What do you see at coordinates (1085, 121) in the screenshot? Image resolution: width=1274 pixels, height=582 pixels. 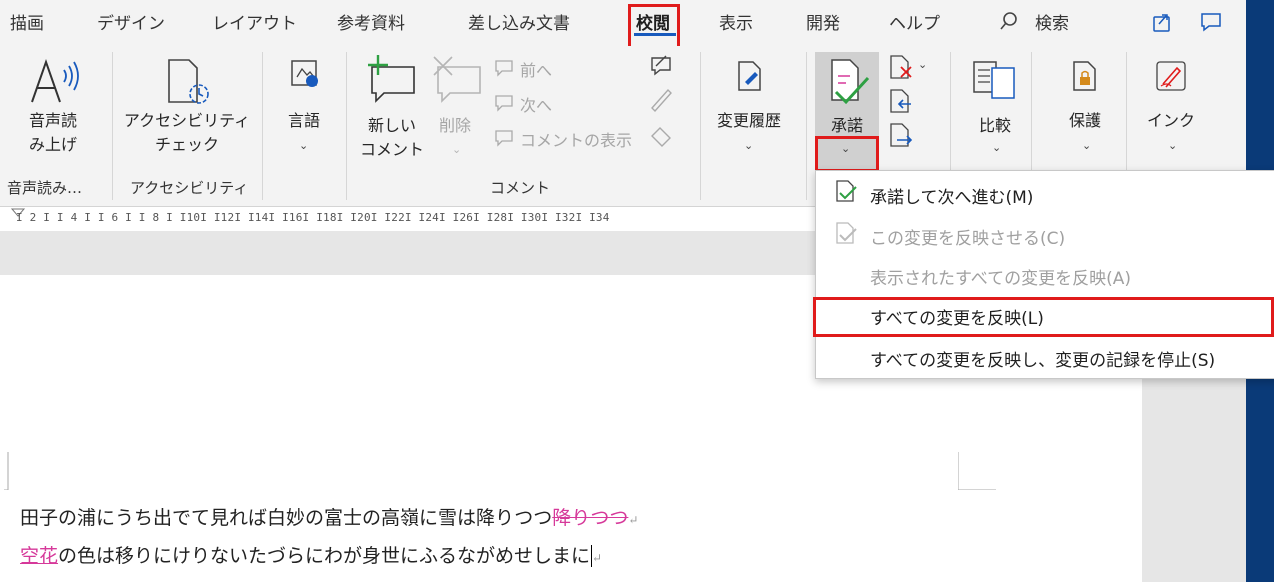 I see `protect-button: 保護` at bounding box center [1085, 121].